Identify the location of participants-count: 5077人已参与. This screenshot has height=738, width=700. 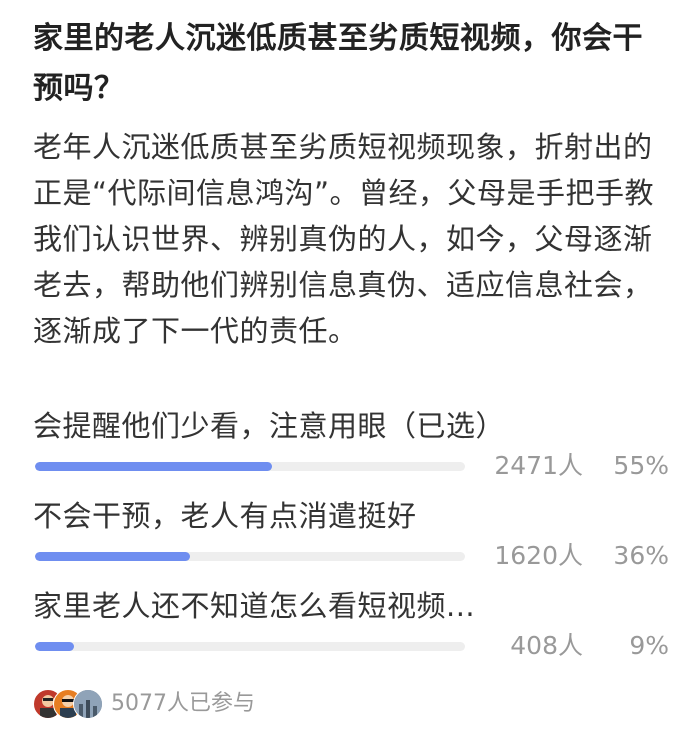
(183, 703).